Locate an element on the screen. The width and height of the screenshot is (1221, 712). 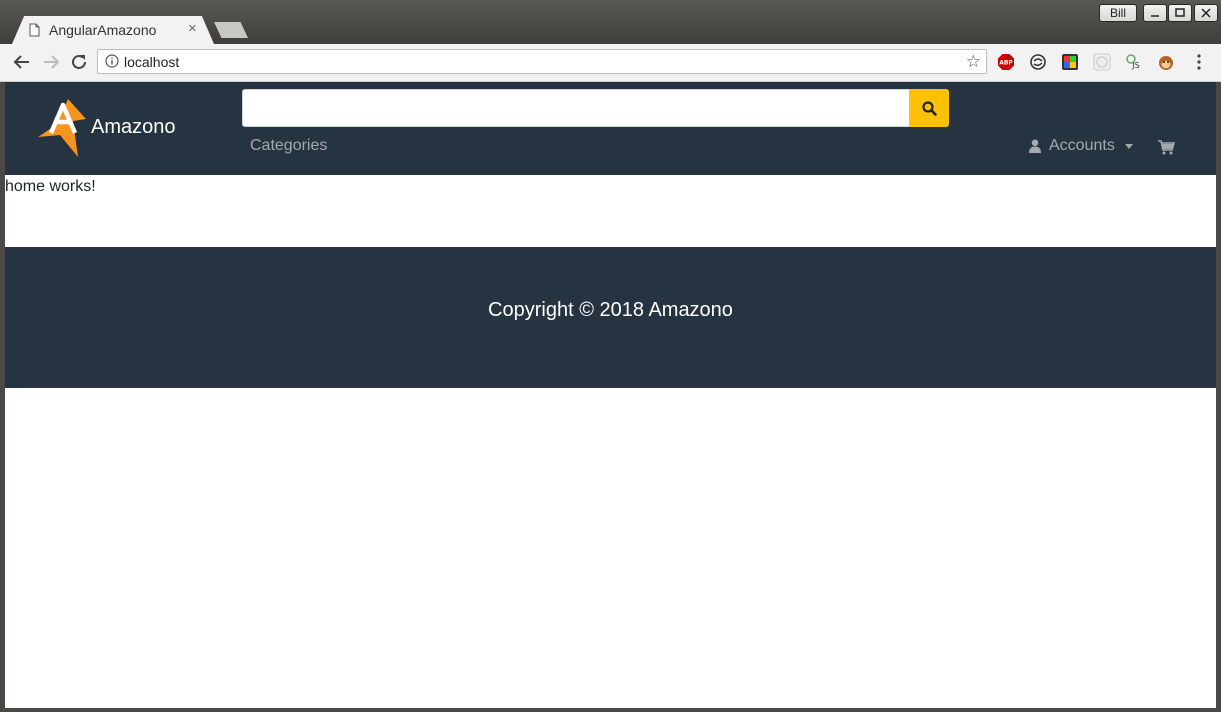
bookmark-star-icon: ☆ is located at coordinates (973, 62).